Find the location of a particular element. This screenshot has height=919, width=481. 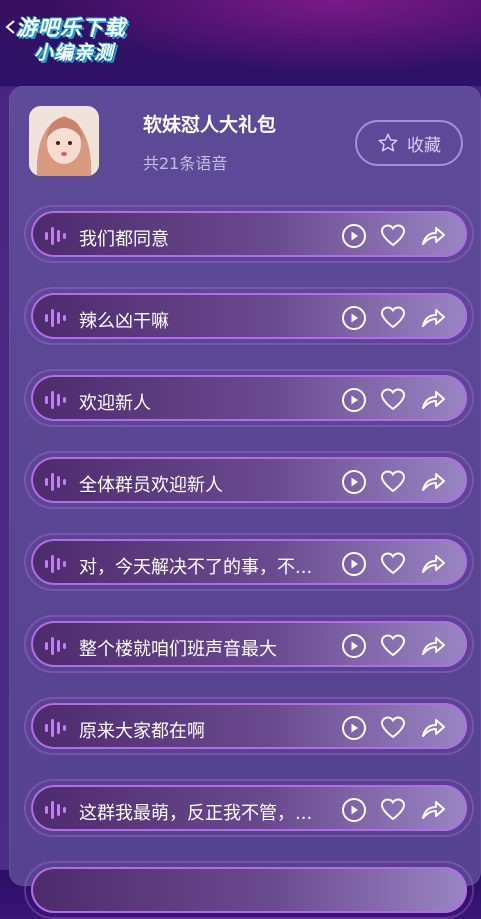

pack-count: 共21条语音 is located at coordinates (185, 163).